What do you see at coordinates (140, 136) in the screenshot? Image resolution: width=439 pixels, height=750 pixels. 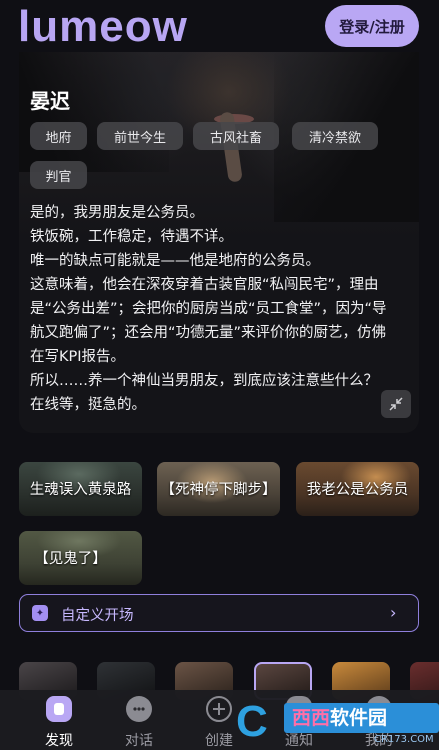 I see `tag-chip: 前世今生` at bounding box center [140, 136].